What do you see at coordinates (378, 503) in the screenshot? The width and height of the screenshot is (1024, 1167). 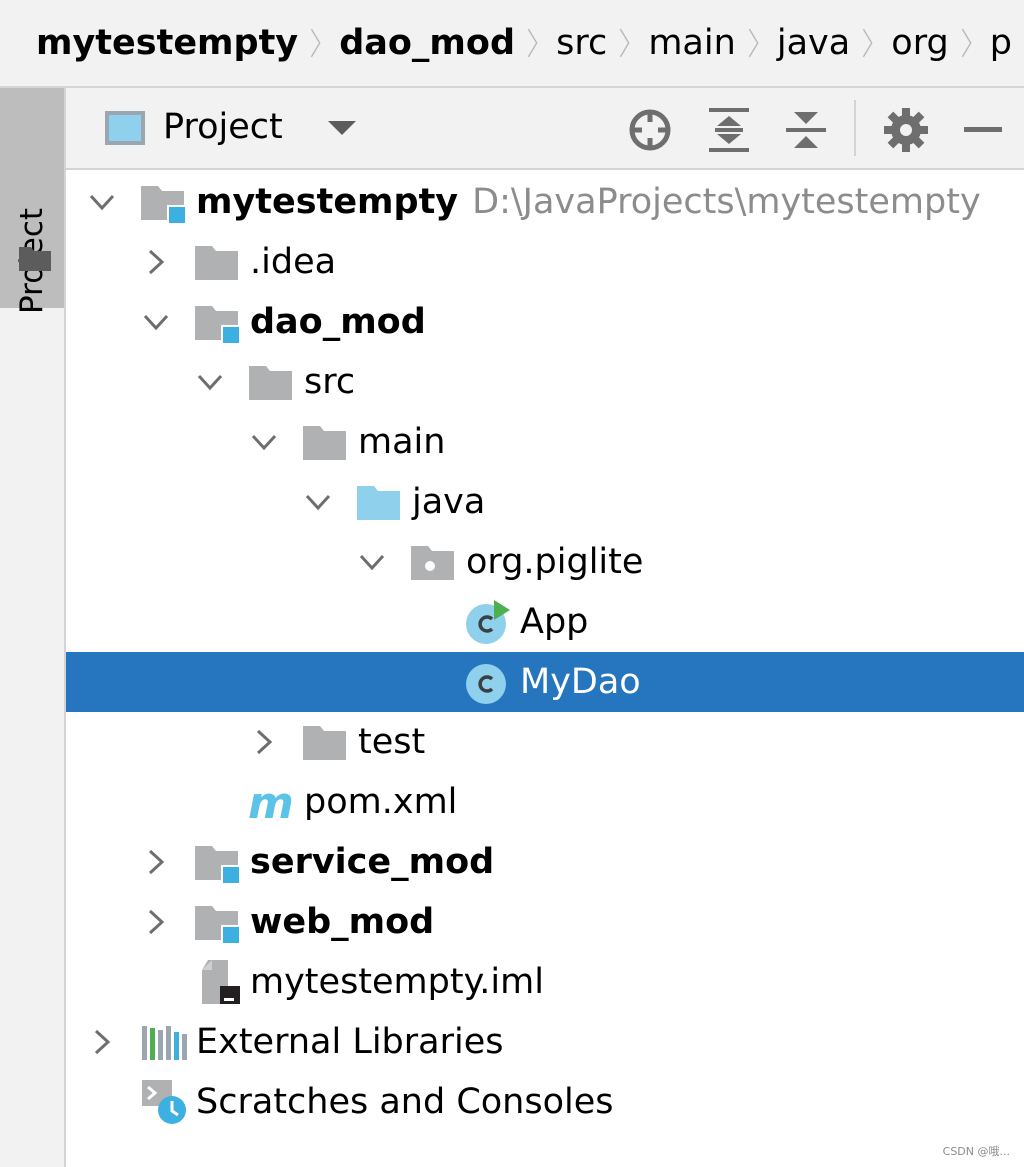 I see `source-folder-icon` at bounding box center [378, 503].